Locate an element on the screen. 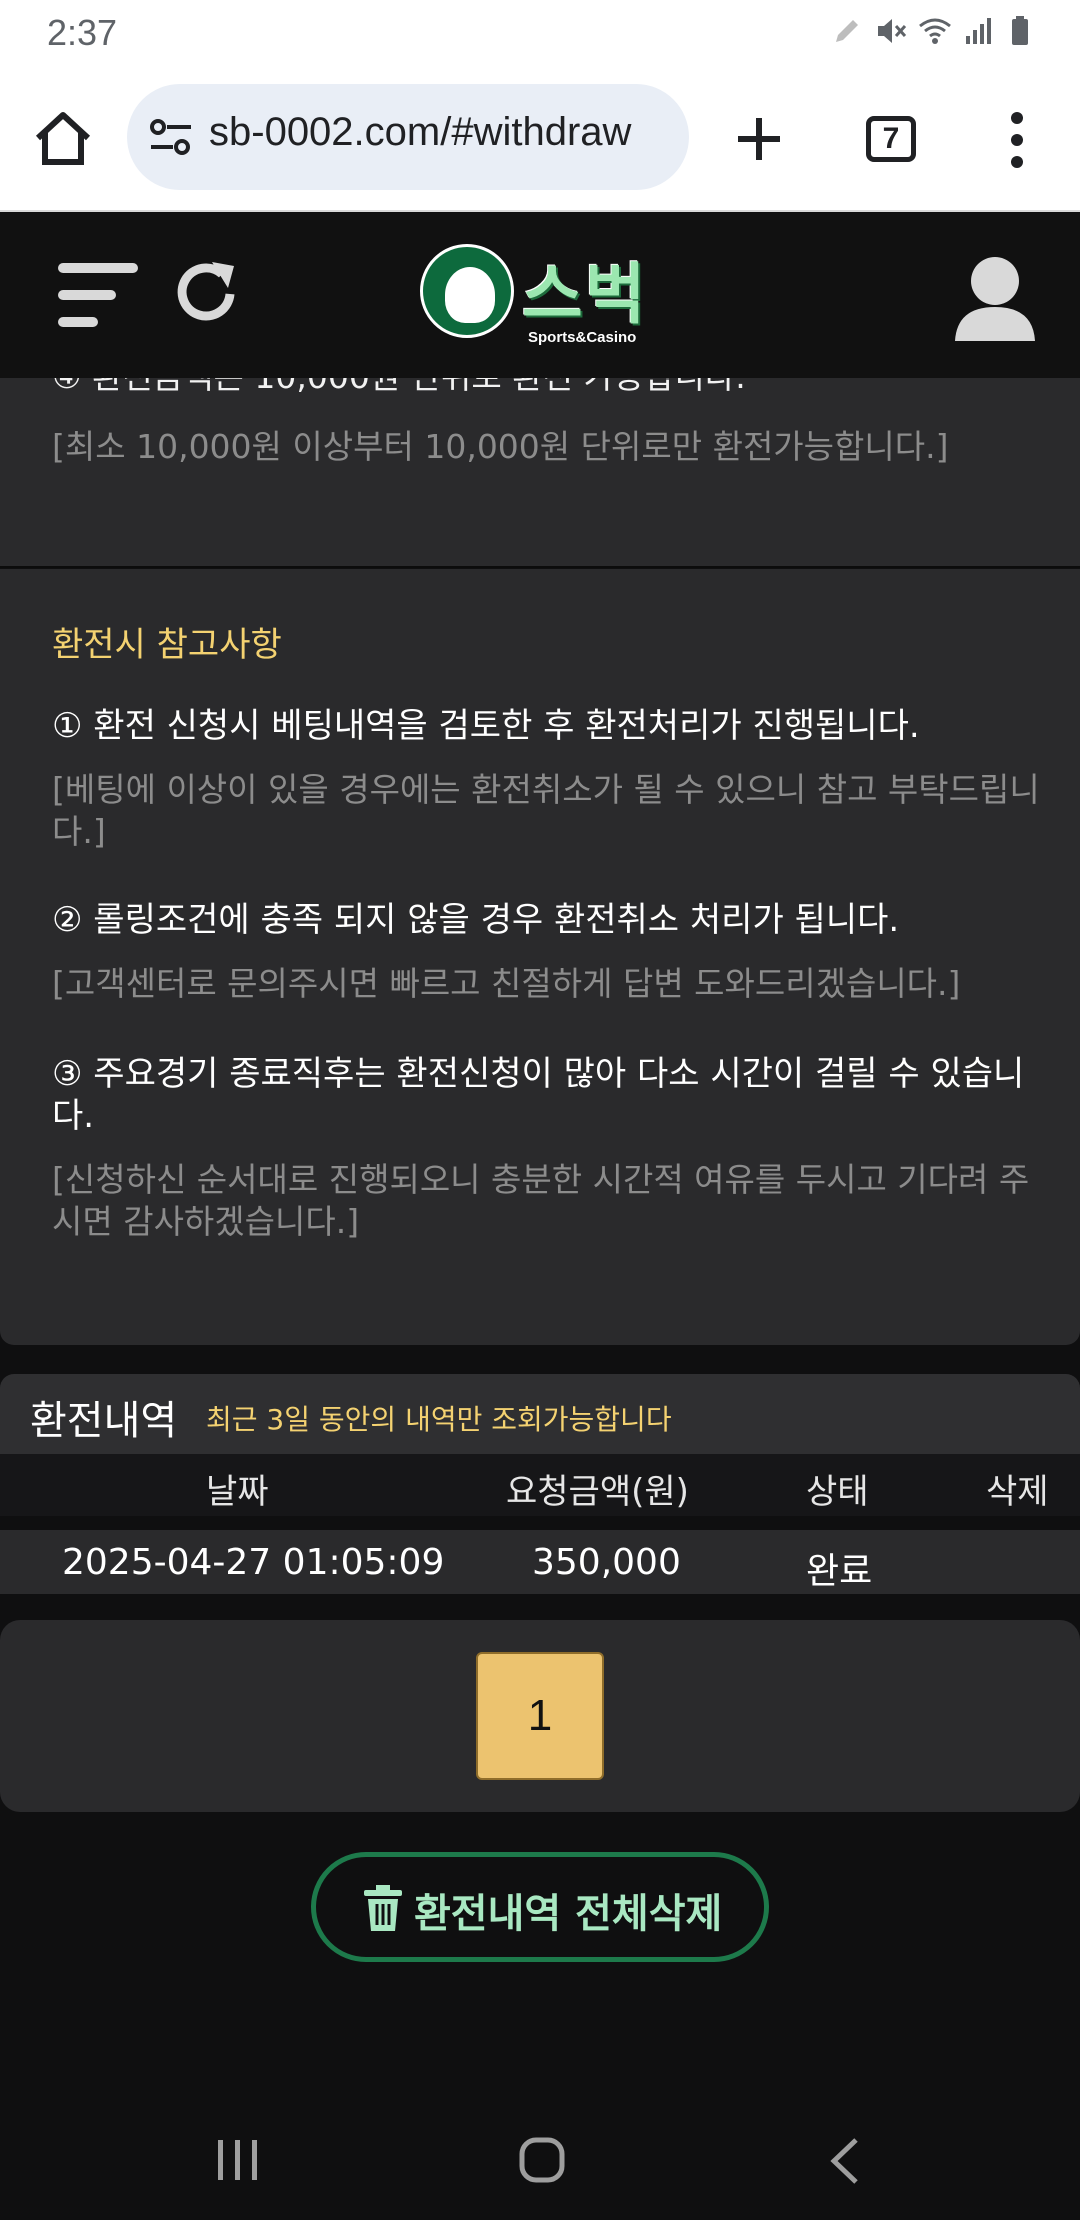 The width and height of the screenshot is (1080, 2220). logo-subtext: Sports&Casino is located at coordinates (582, 337).